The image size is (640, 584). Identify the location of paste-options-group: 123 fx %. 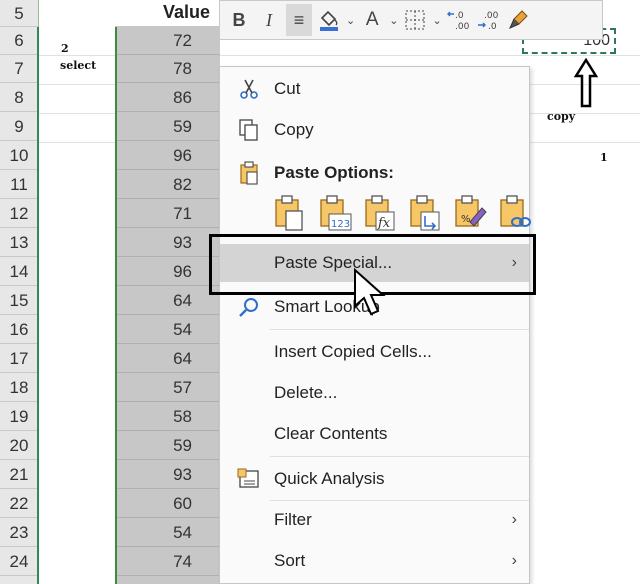
(407, 216).